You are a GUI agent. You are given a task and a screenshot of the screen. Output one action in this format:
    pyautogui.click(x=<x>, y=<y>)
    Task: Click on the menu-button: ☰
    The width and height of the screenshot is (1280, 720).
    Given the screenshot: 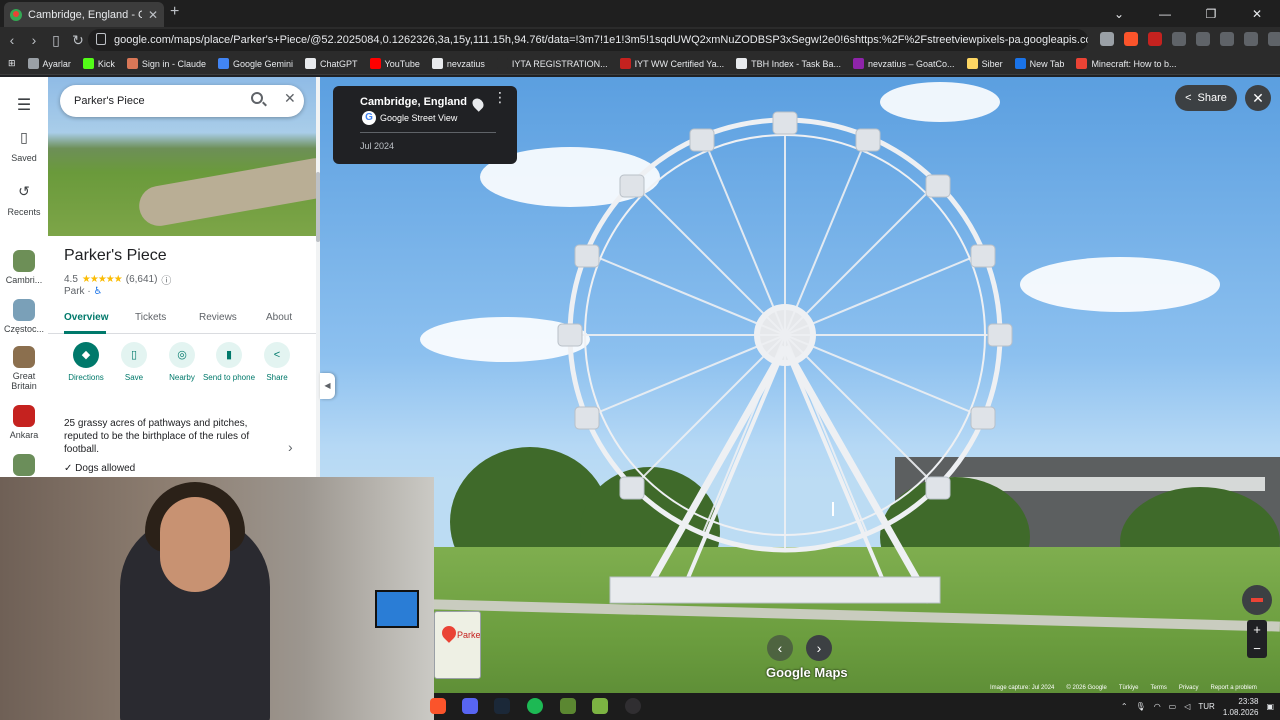 What is the action you would take?
    pyautogui.click(x=24, y=105)
    